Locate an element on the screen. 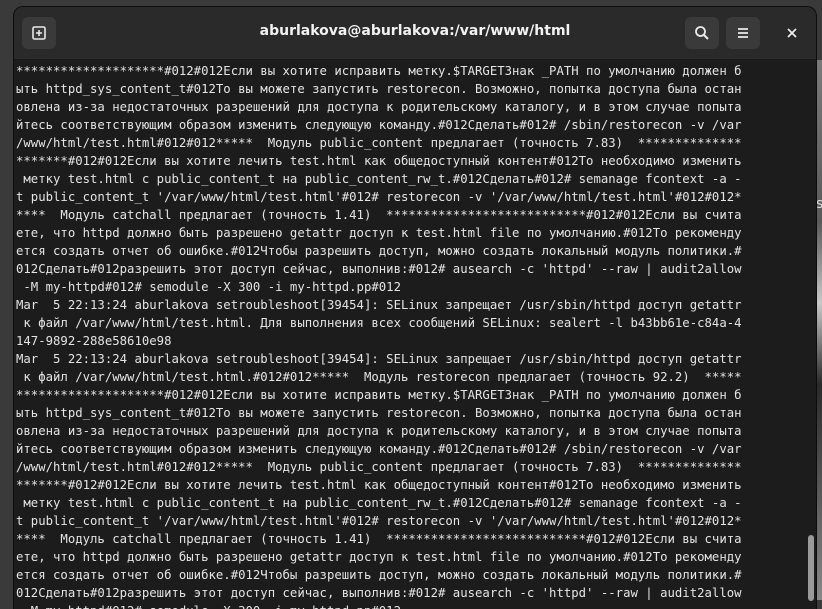 This screenshot has height=609, width=822. menu-button is located at coordinates (743, 33).